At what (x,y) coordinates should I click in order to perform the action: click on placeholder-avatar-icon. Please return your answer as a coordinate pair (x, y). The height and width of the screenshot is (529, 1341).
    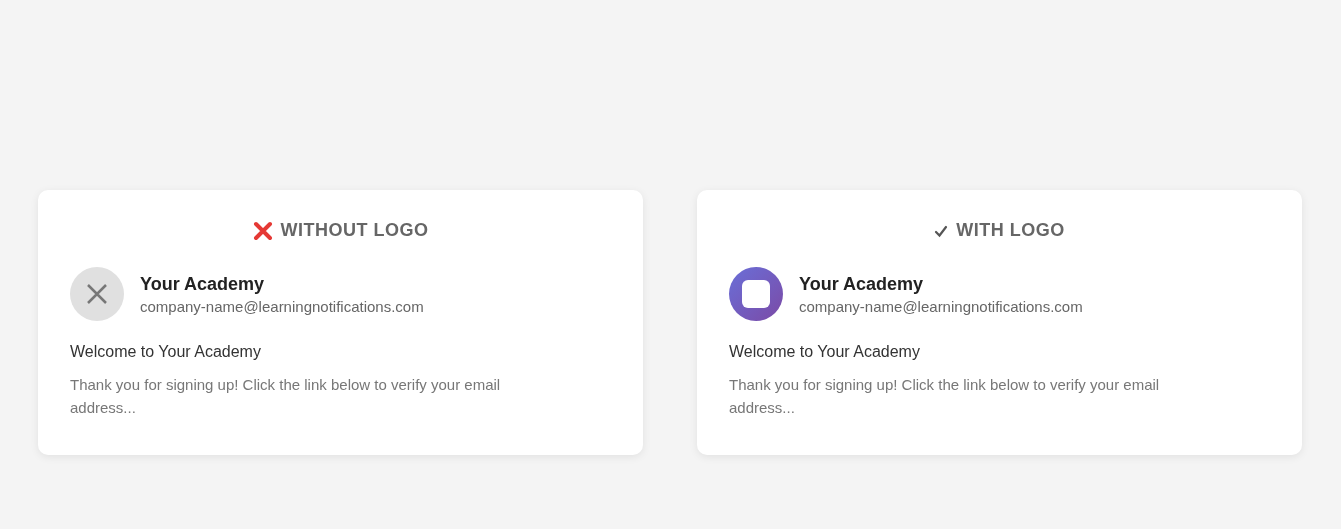
    Looking at the image, I should click on (97, 294).